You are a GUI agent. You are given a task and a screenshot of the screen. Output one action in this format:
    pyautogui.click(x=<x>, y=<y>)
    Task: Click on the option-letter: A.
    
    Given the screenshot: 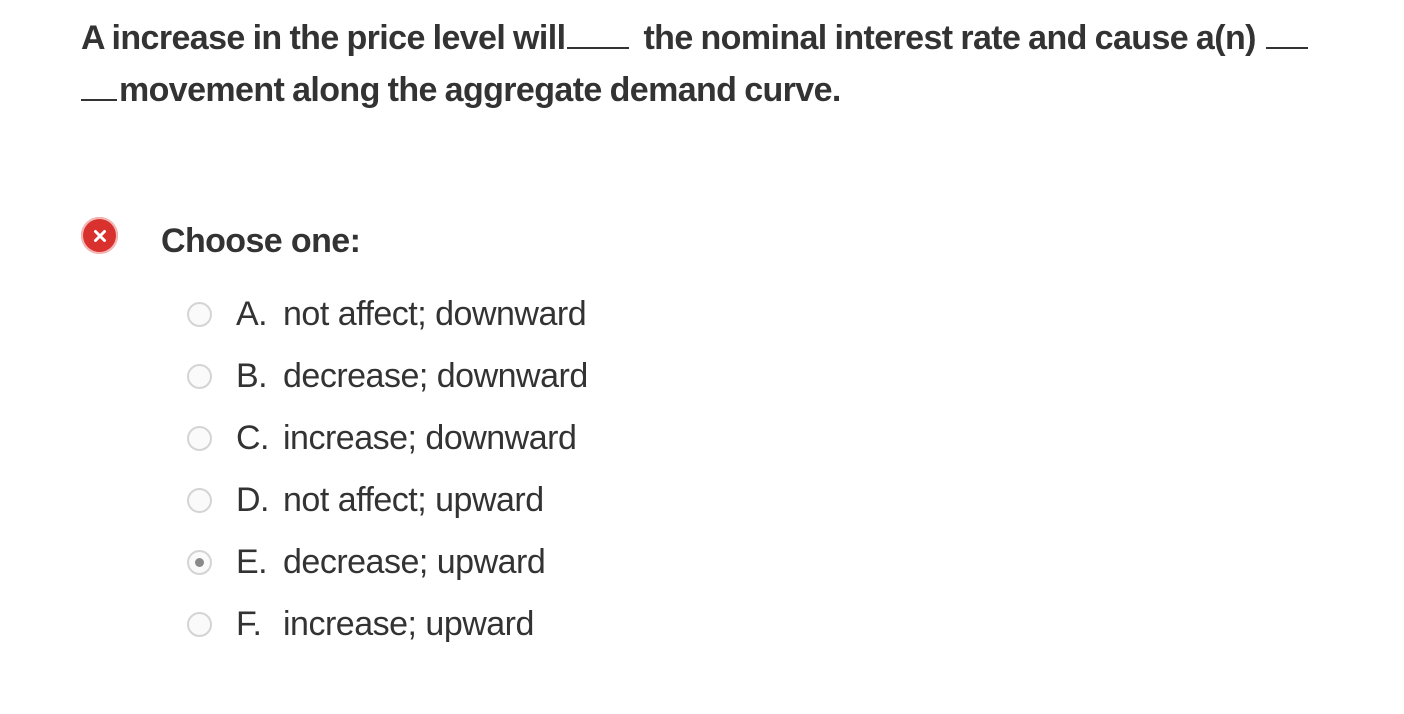 What is the action you would take?
    pyautogui.click(x=252, y=313)
    